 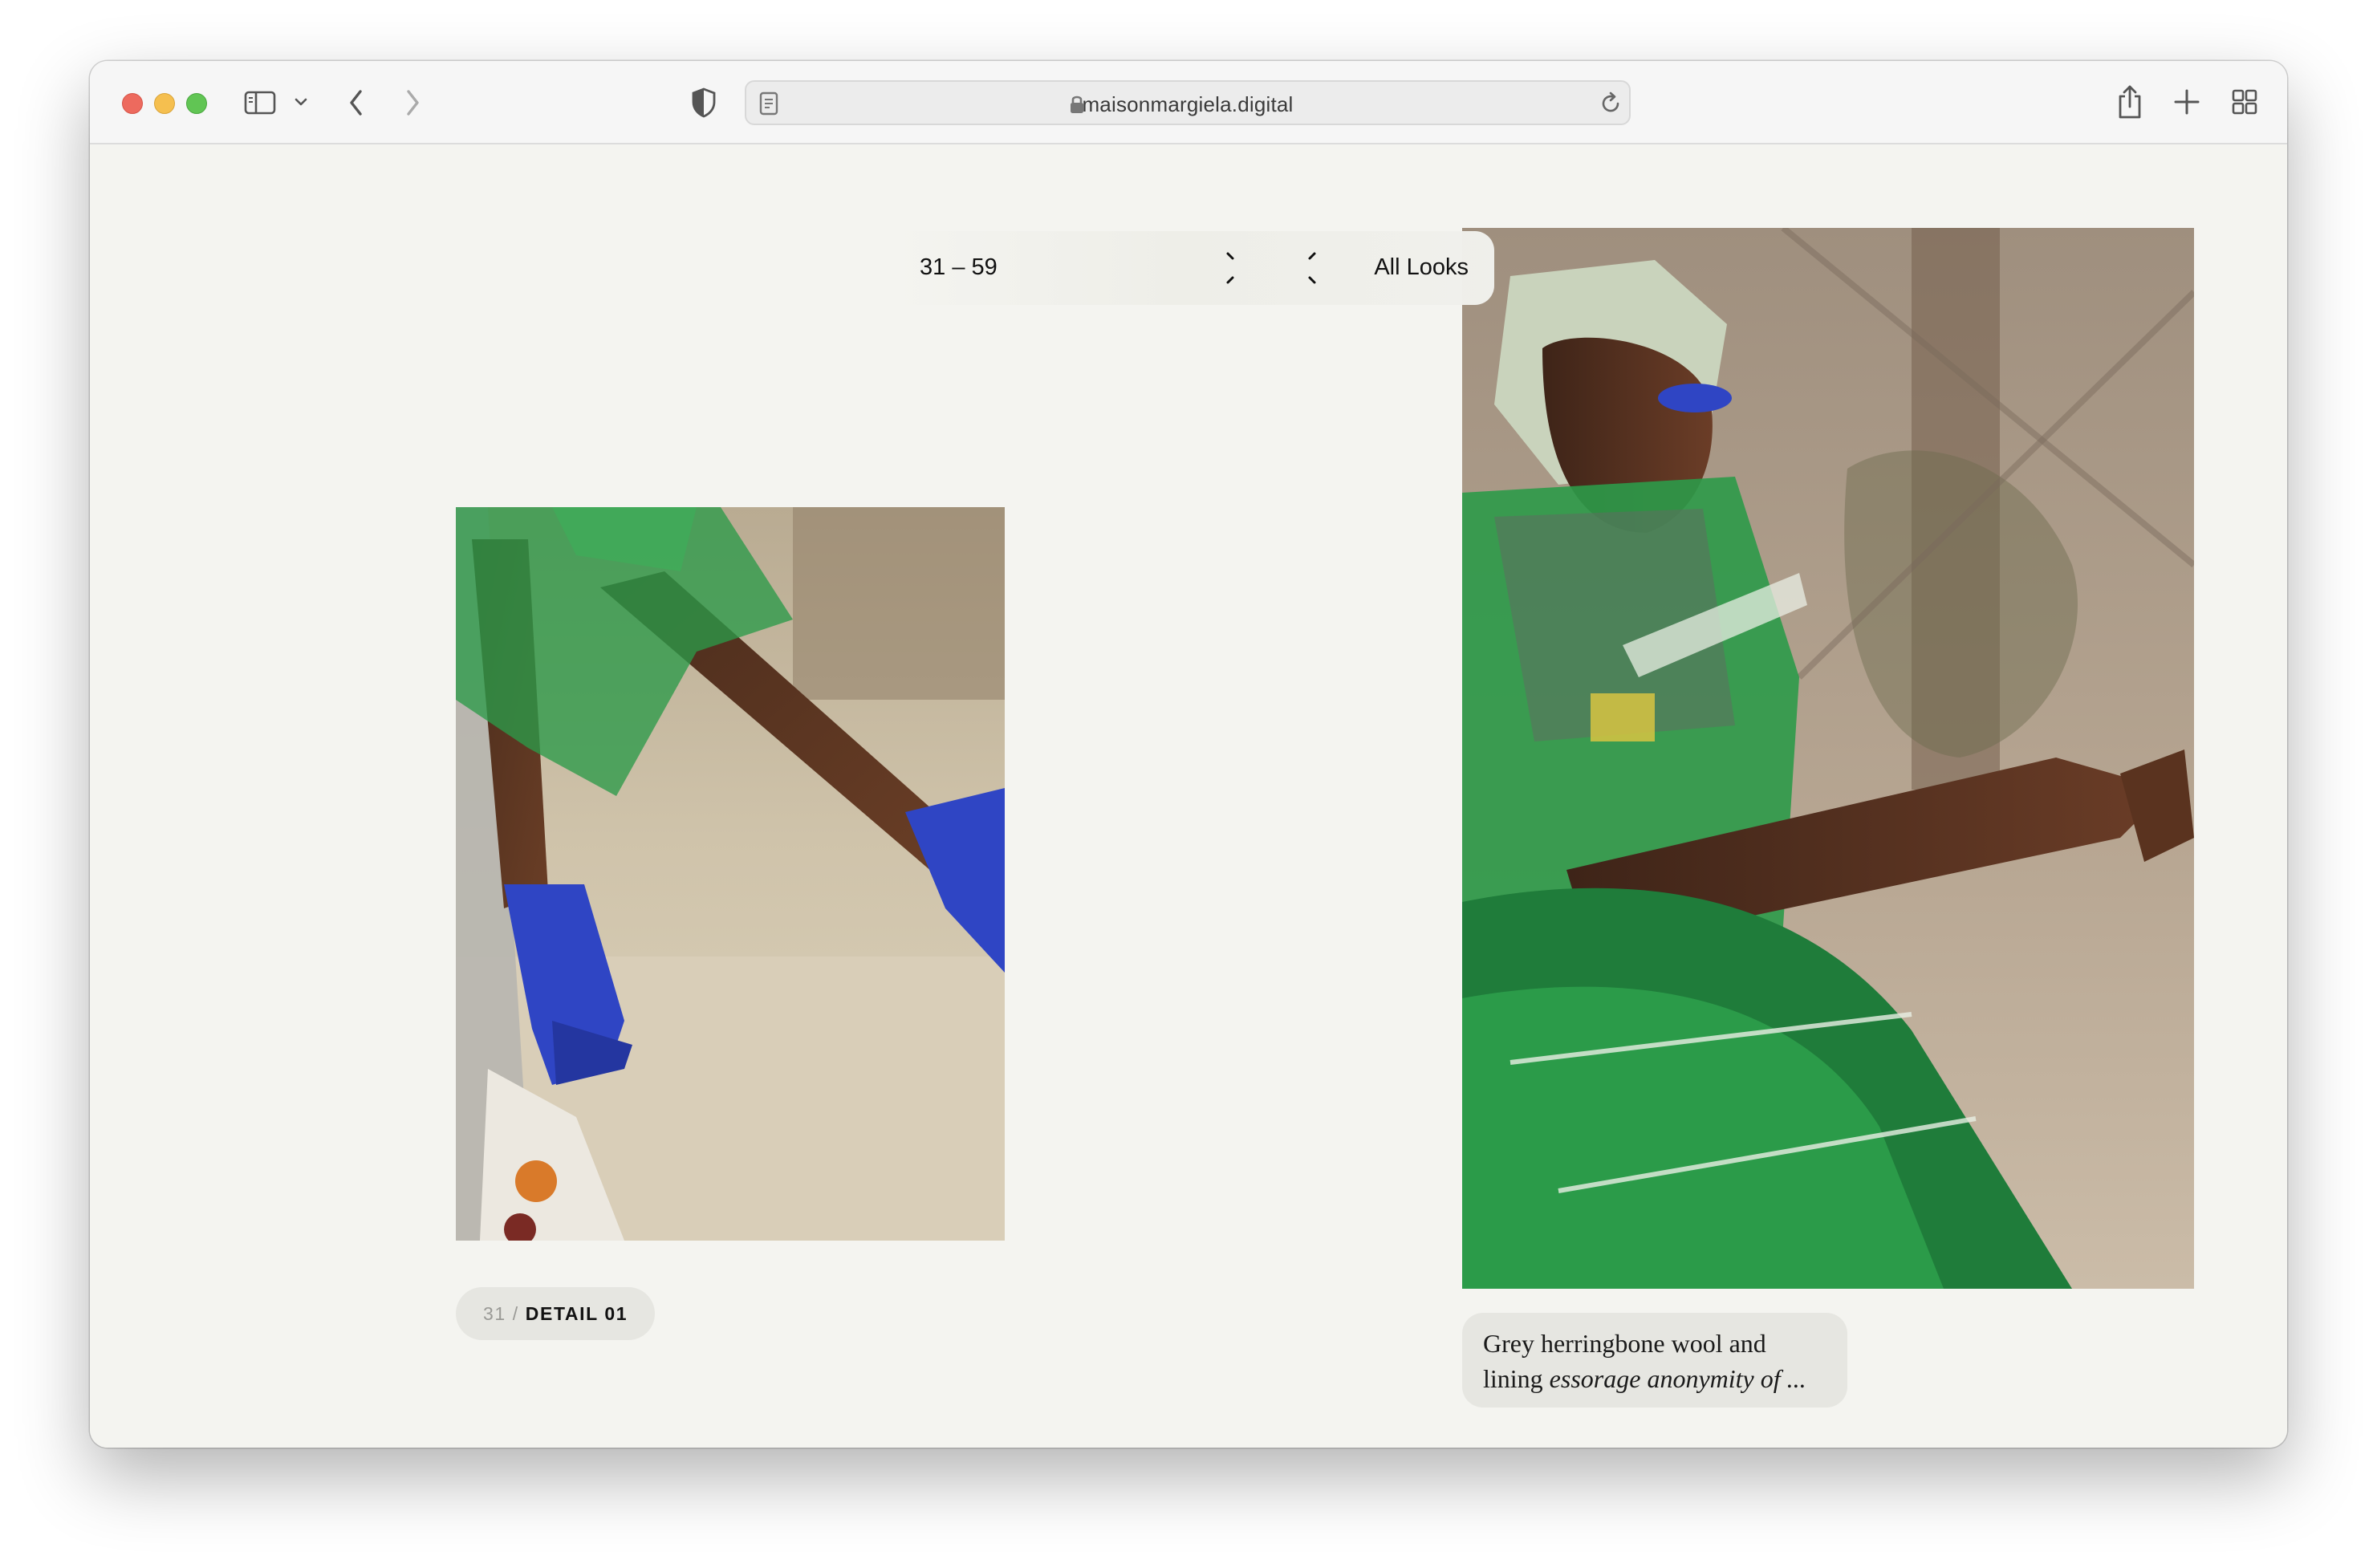 I want to click on shield-icon, so click(x=703, y=103).